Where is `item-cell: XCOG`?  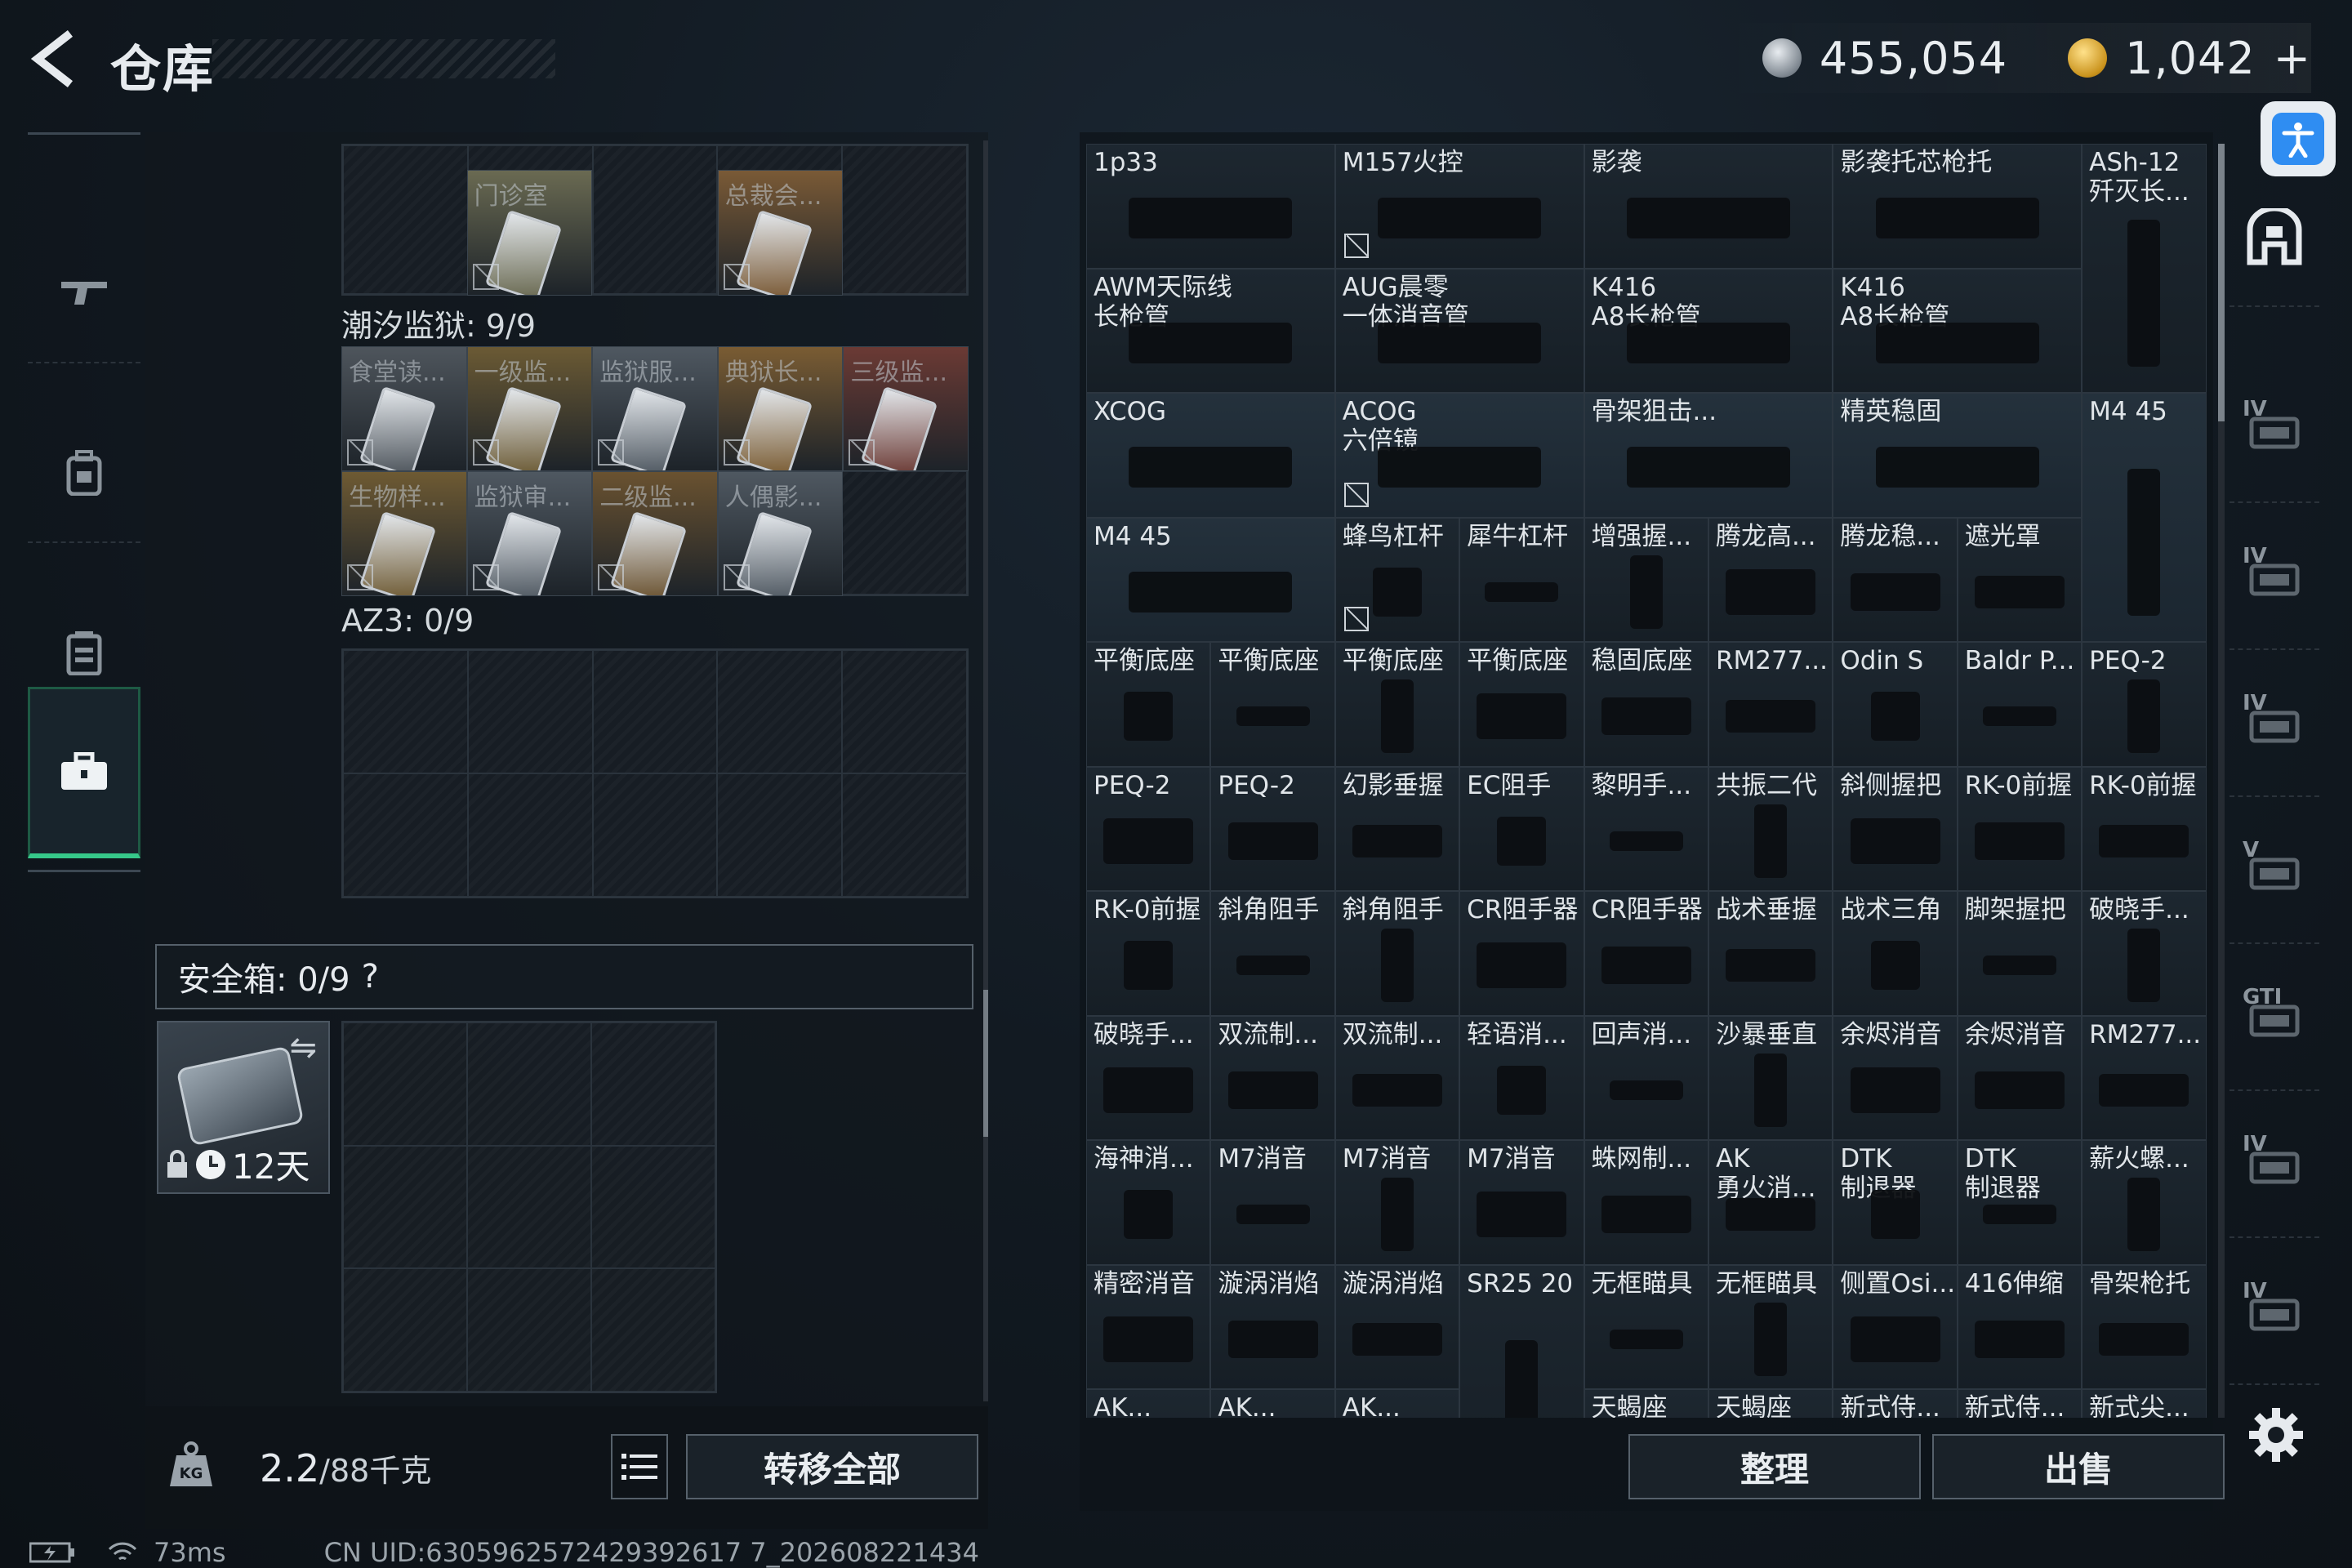
item-cell: XCOG is located at coordinates (1210, 456).